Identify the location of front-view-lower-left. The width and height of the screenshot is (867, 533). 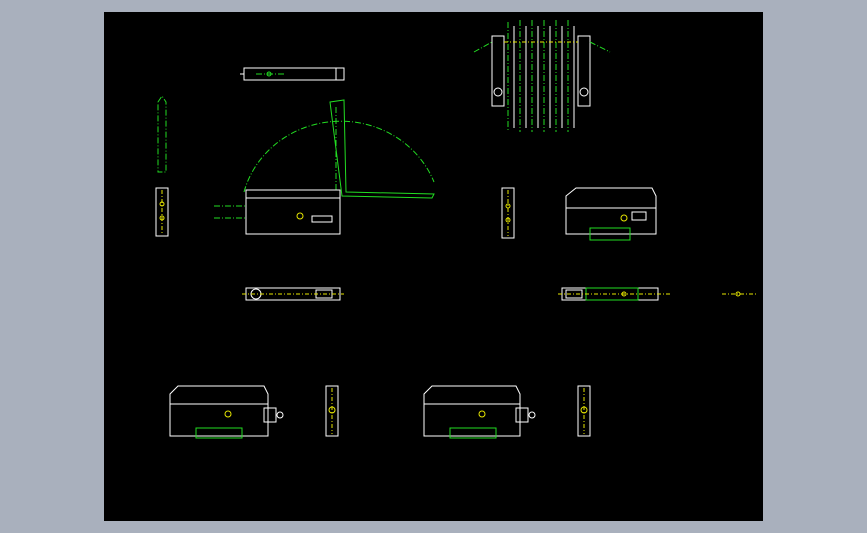
(226, 412).